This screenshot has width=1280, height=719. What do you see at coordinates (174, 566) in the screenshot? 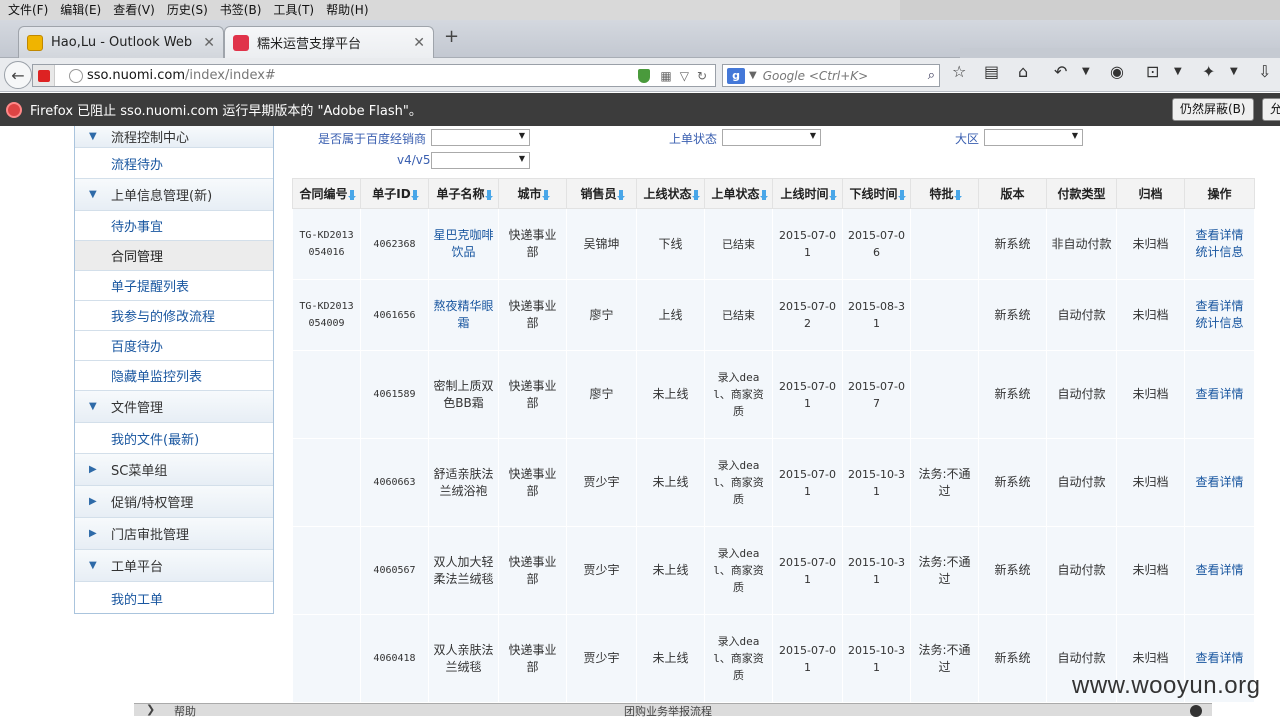
I see `sidebar-group-header: ▼ 工单平台` at bounding box center [174, 566].